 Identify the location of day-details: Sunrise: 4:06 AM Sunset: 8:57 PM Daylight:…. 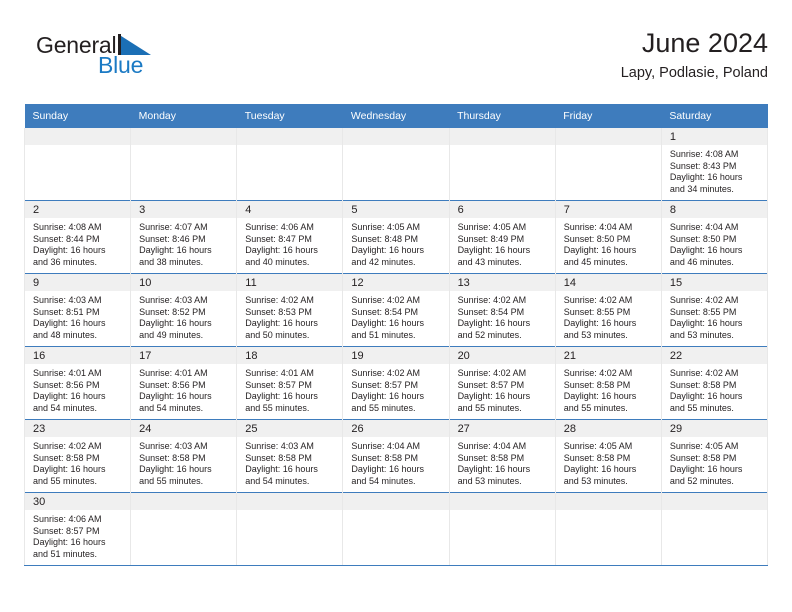
(77, 535).